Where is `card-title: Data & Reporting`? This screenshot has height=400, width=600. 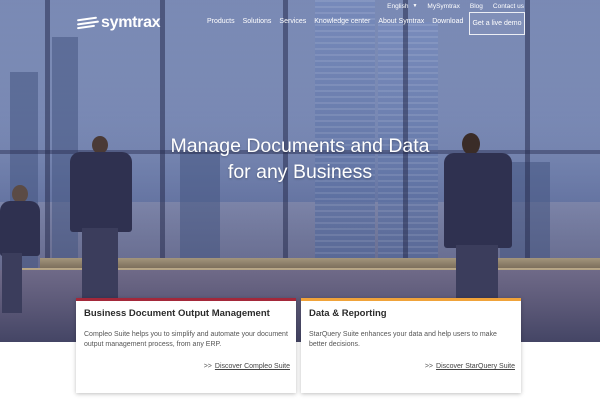
card-title: Data & Reporting is located at coordinates (348, 313).